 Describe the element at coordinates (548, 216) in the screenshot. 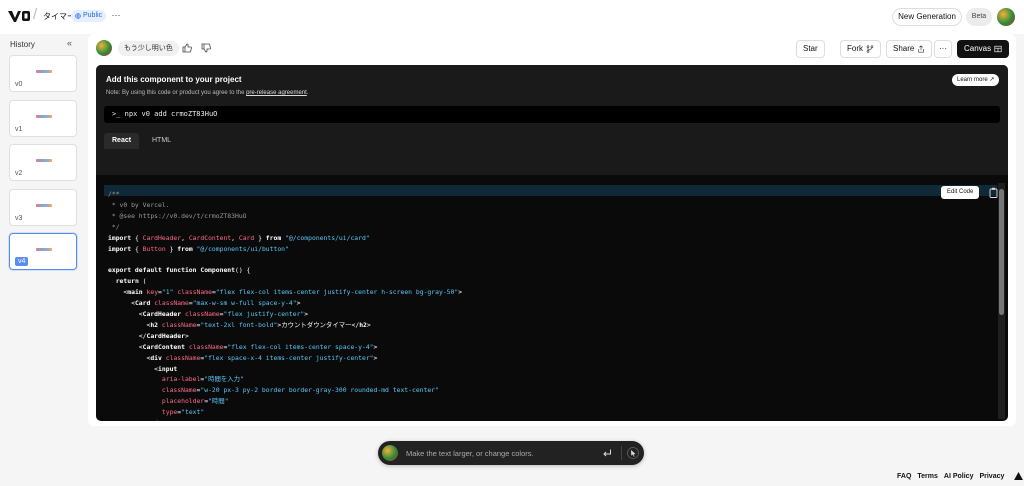

I see `code-line: * @see https://v0.dev/t/crmoZT83HuO` at that location.